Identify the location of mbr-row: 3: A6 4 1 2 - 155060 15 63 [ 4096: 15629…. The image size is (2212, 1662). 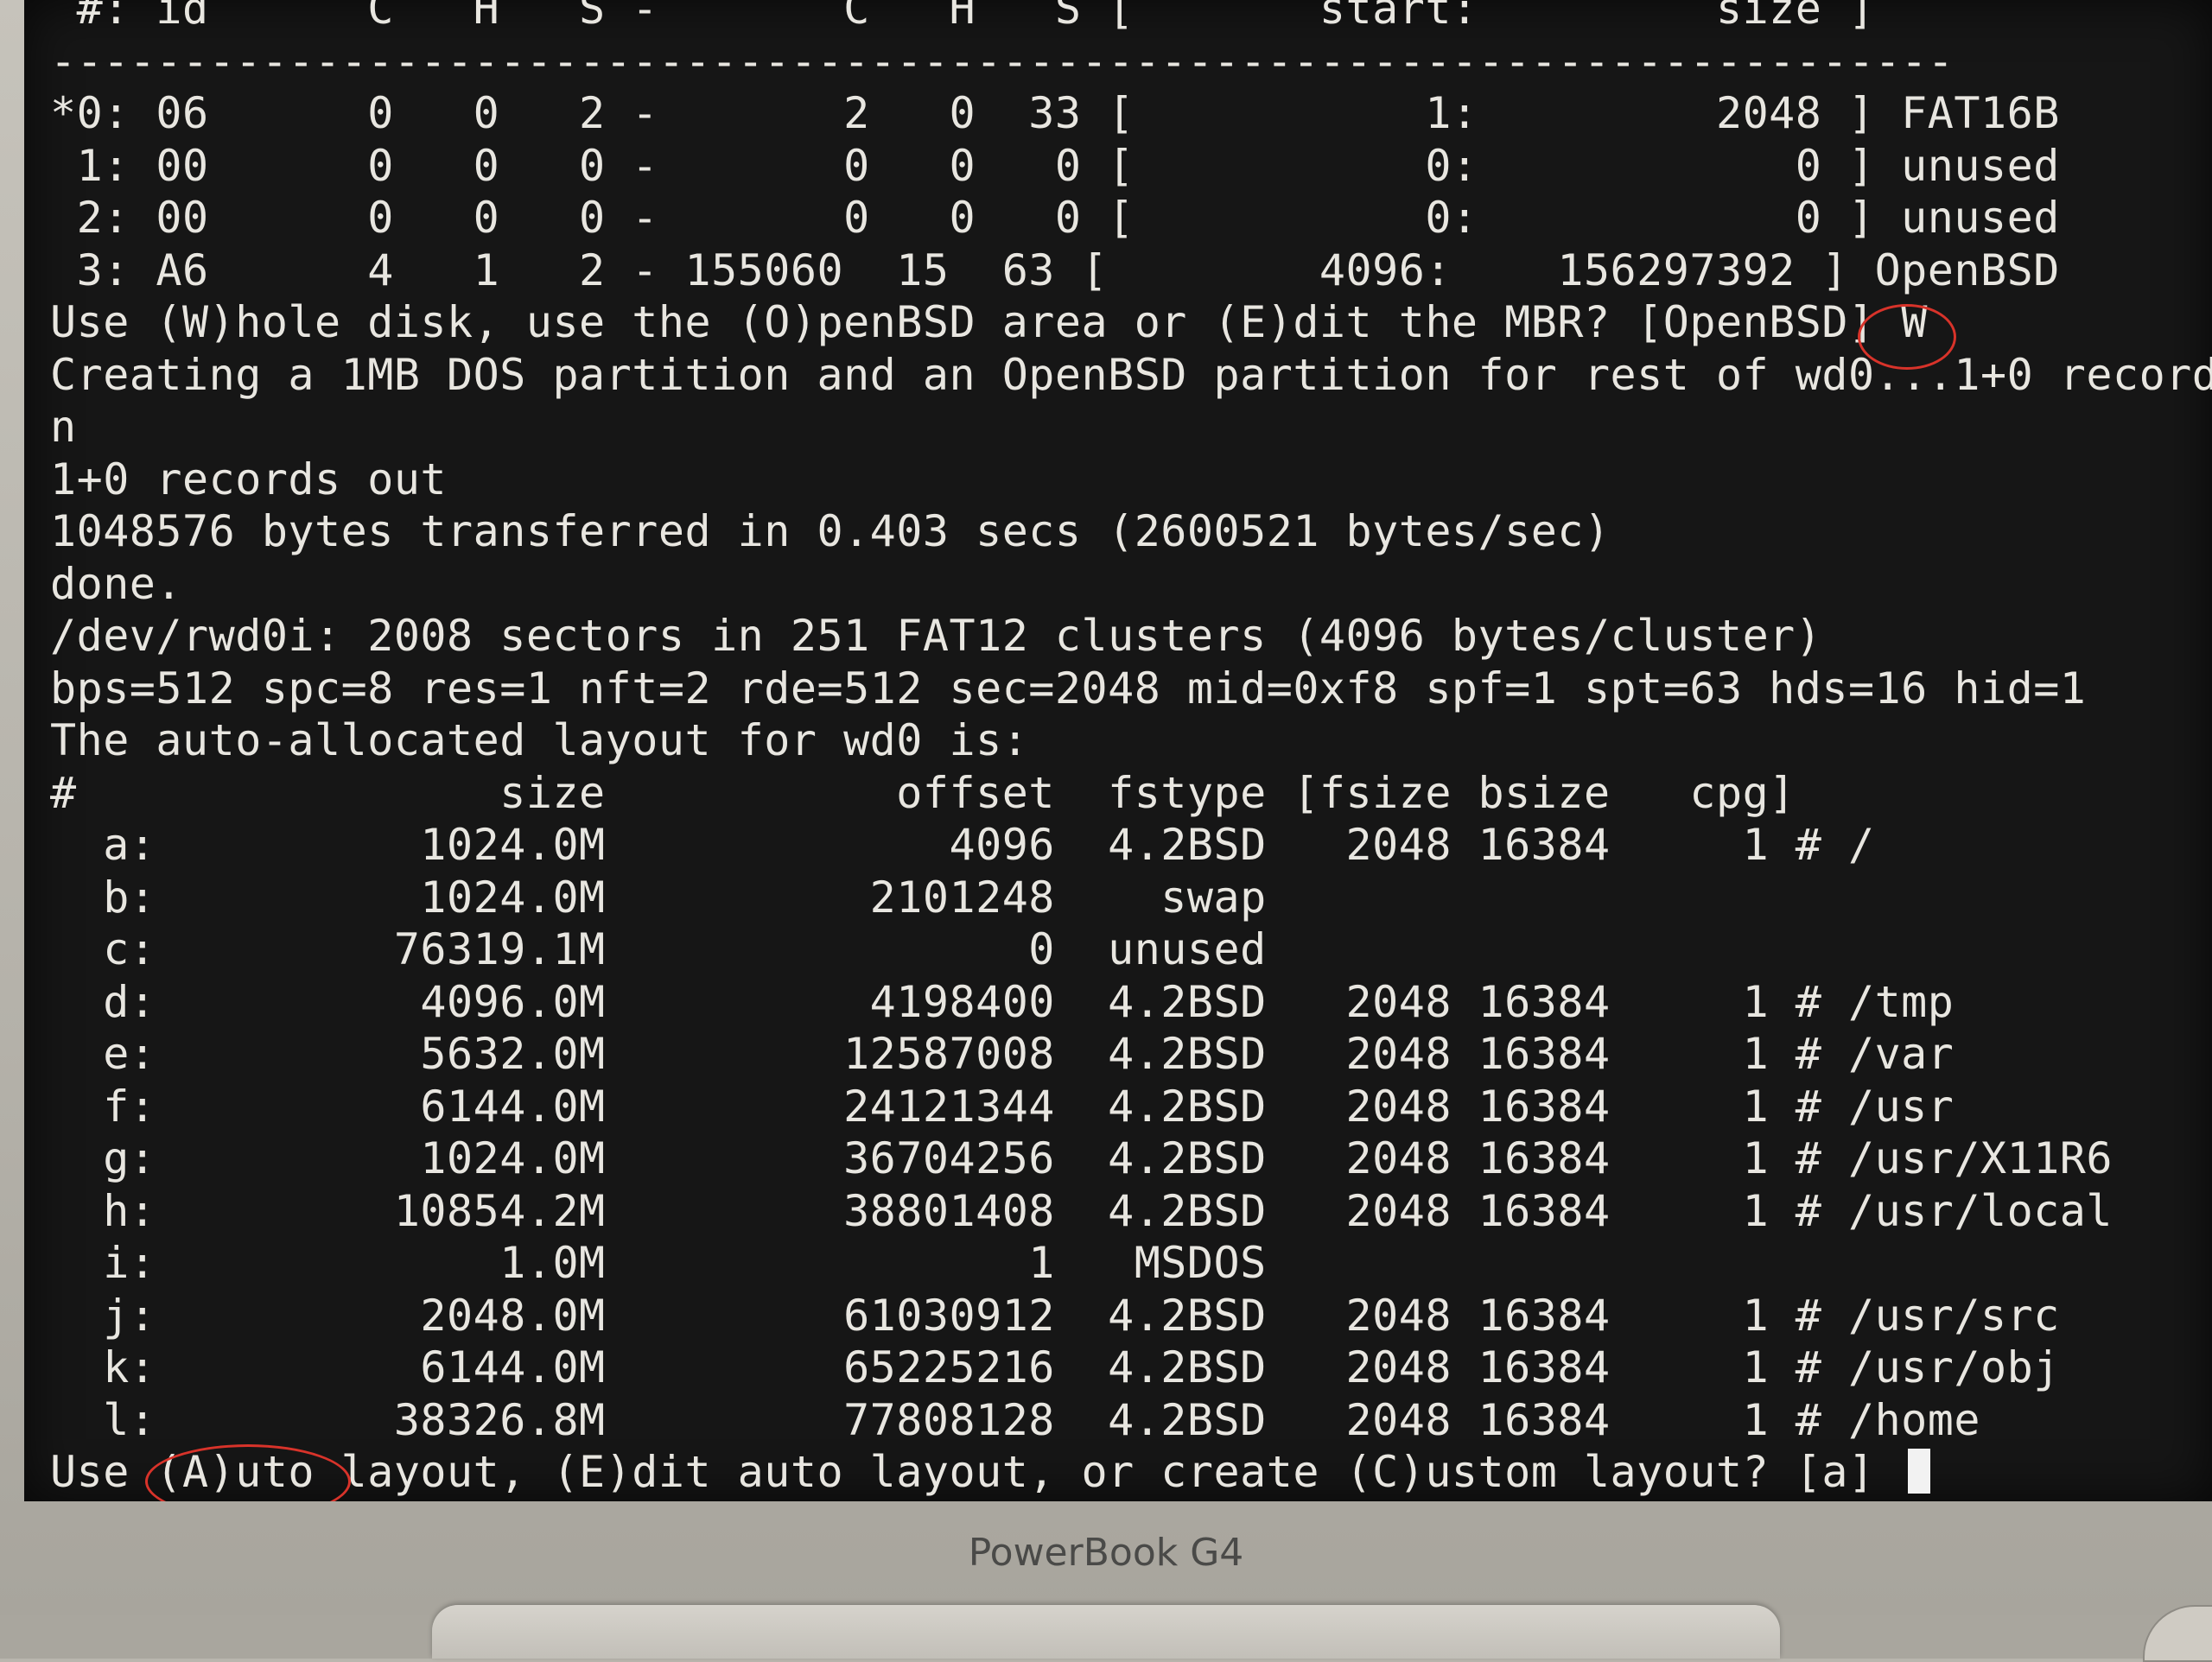
(1055, 269).